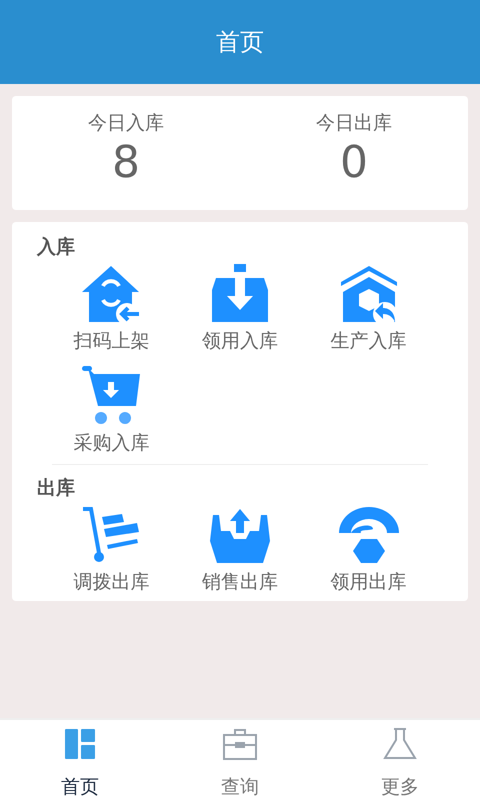  What do you see at coordinates (240, 294) in the screenshot?
I see `box-down-arrow-icon` at bounding box center [240, 294].